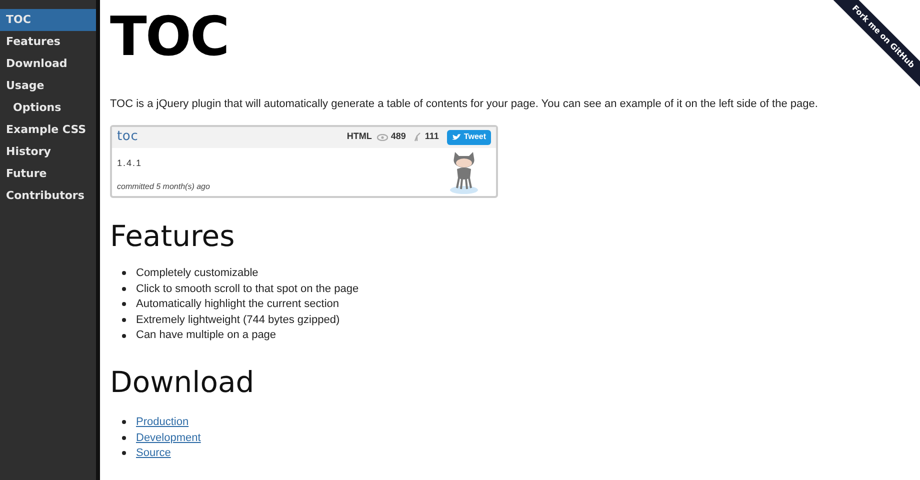  What do you see at coordinates (206, 336) in the screenshot?
I see `feature-text: Can have multiple on a page` at bounding box center [206, 336].